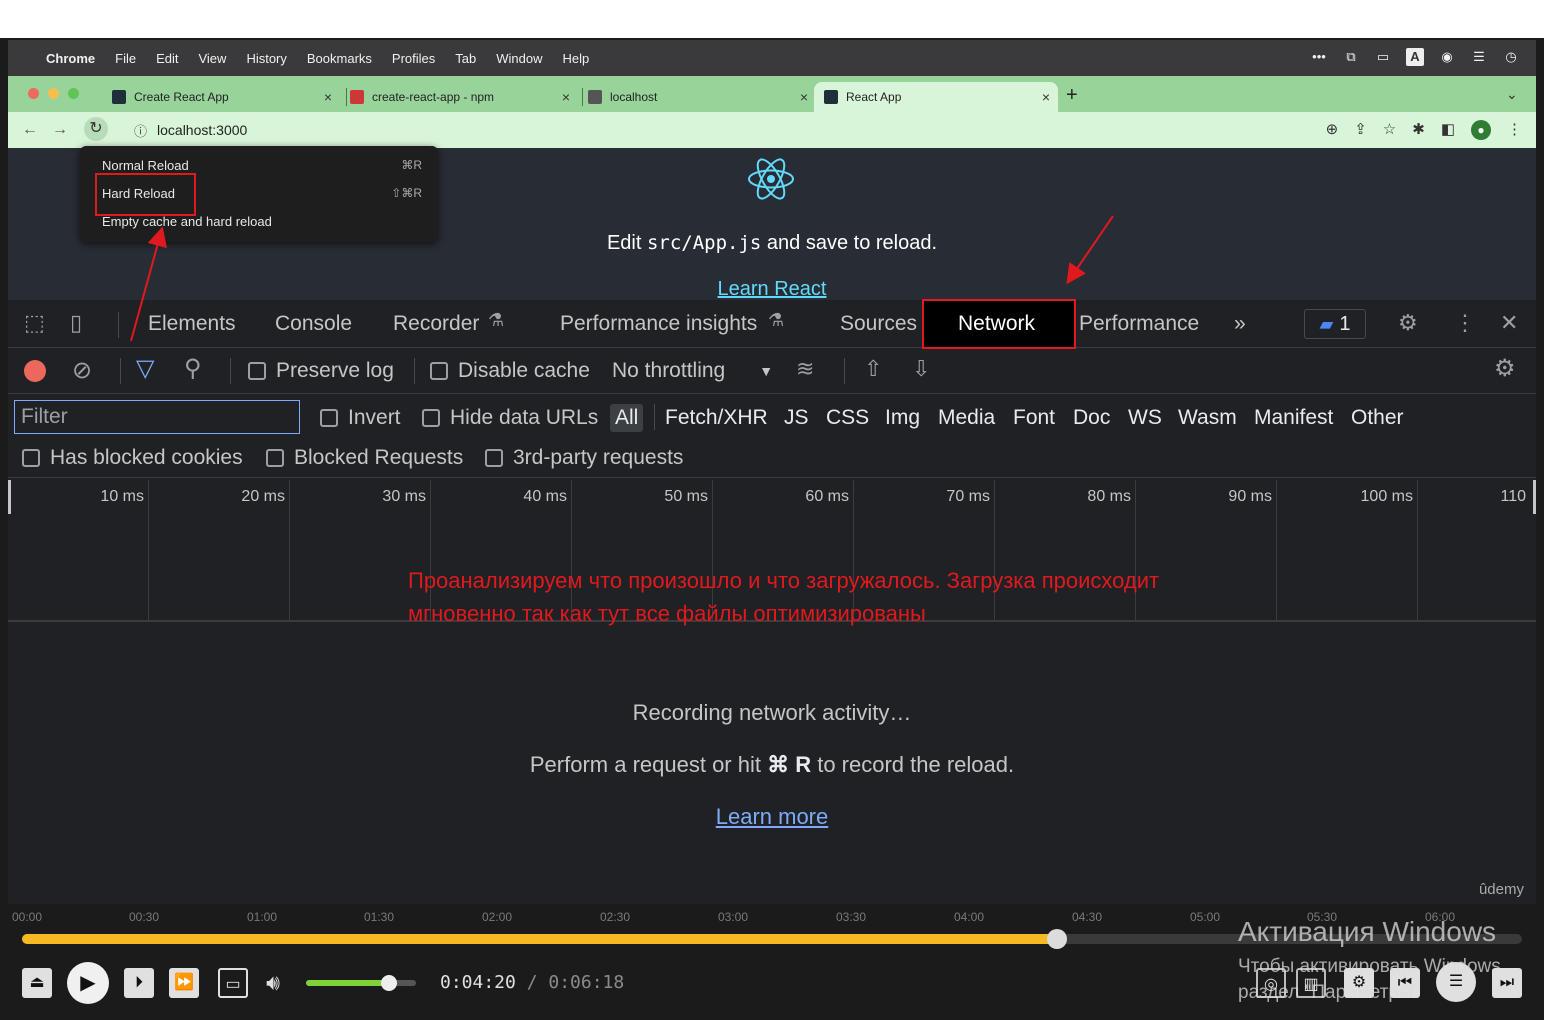 The image size is (1544, 1020). What do you see at coordinates (27, 917) in the screenshot?
I see `player-time-tick: 00:00` at bounding box center [27, 917].